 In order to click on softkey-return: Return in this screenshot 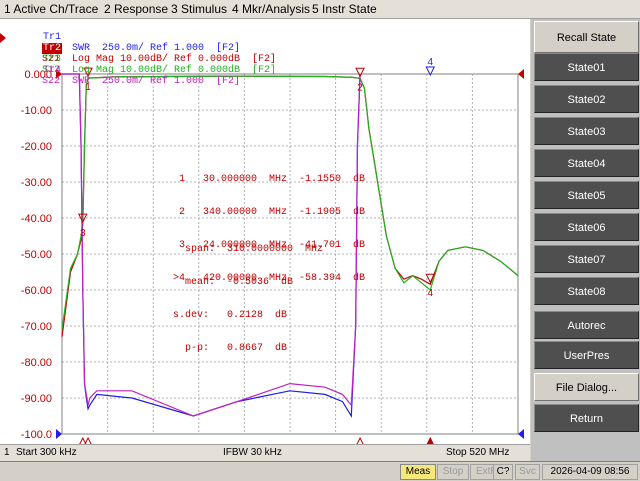, I will do `click(586, 418)`.